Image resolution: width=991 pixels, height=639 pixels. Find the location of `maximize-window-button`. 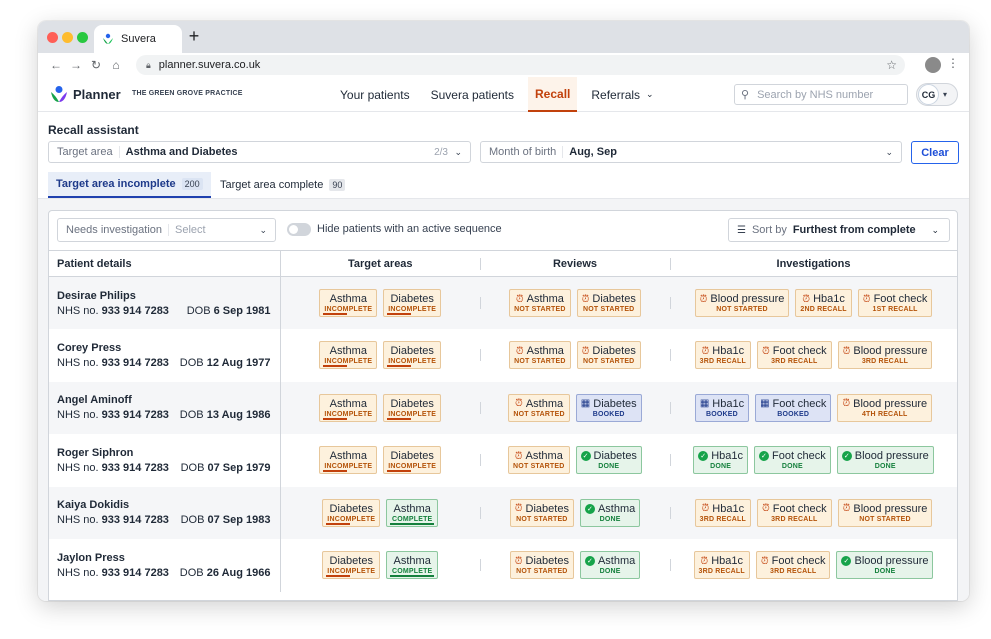

maximize-window-button is located at coordinates (82, 37).